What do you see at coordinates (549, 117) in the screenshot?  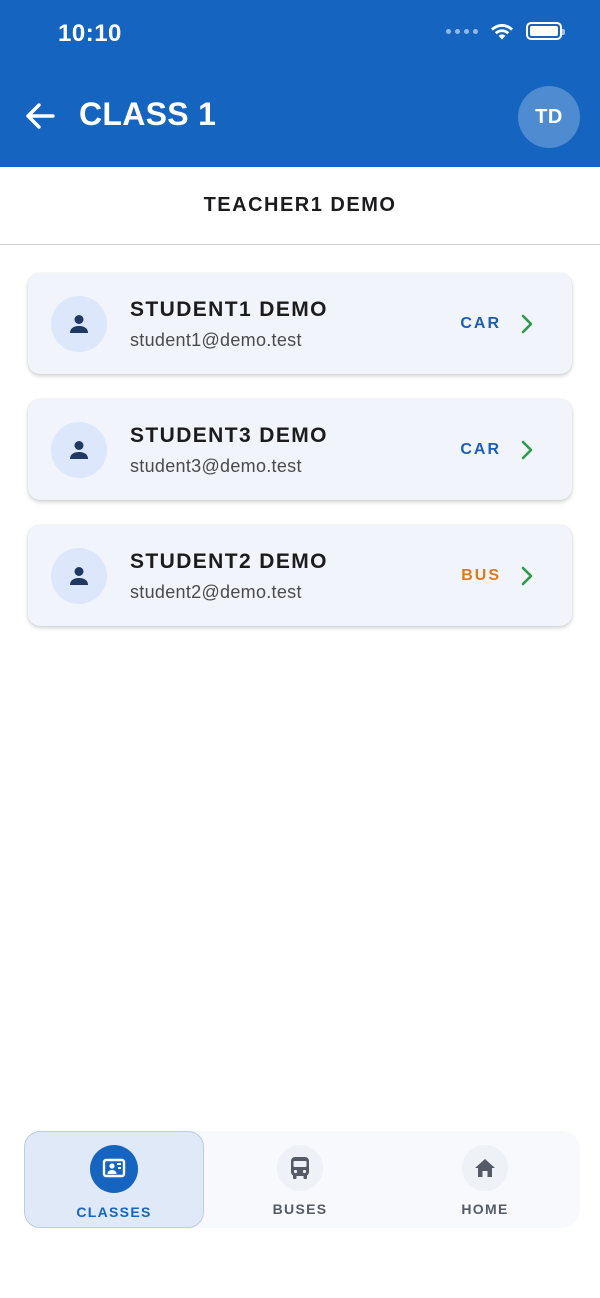 I see `user-avatar: TD` at bounding box center [549, 117].